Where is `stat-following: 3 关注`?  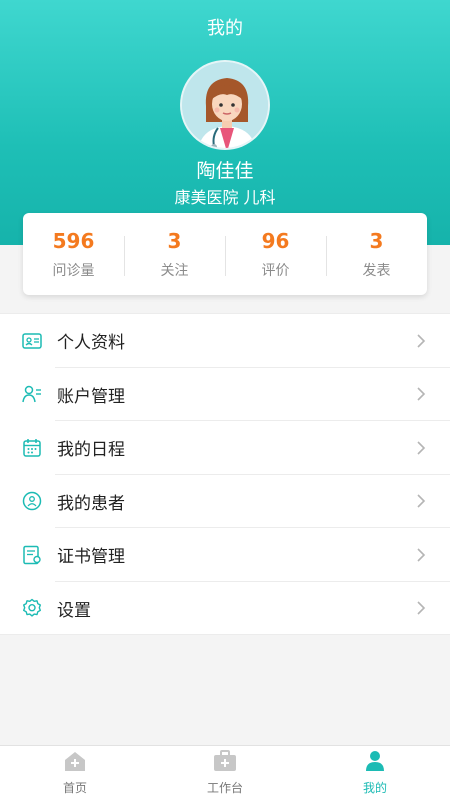 stat-following: 3 关注 is located at coordinates (174, 254).